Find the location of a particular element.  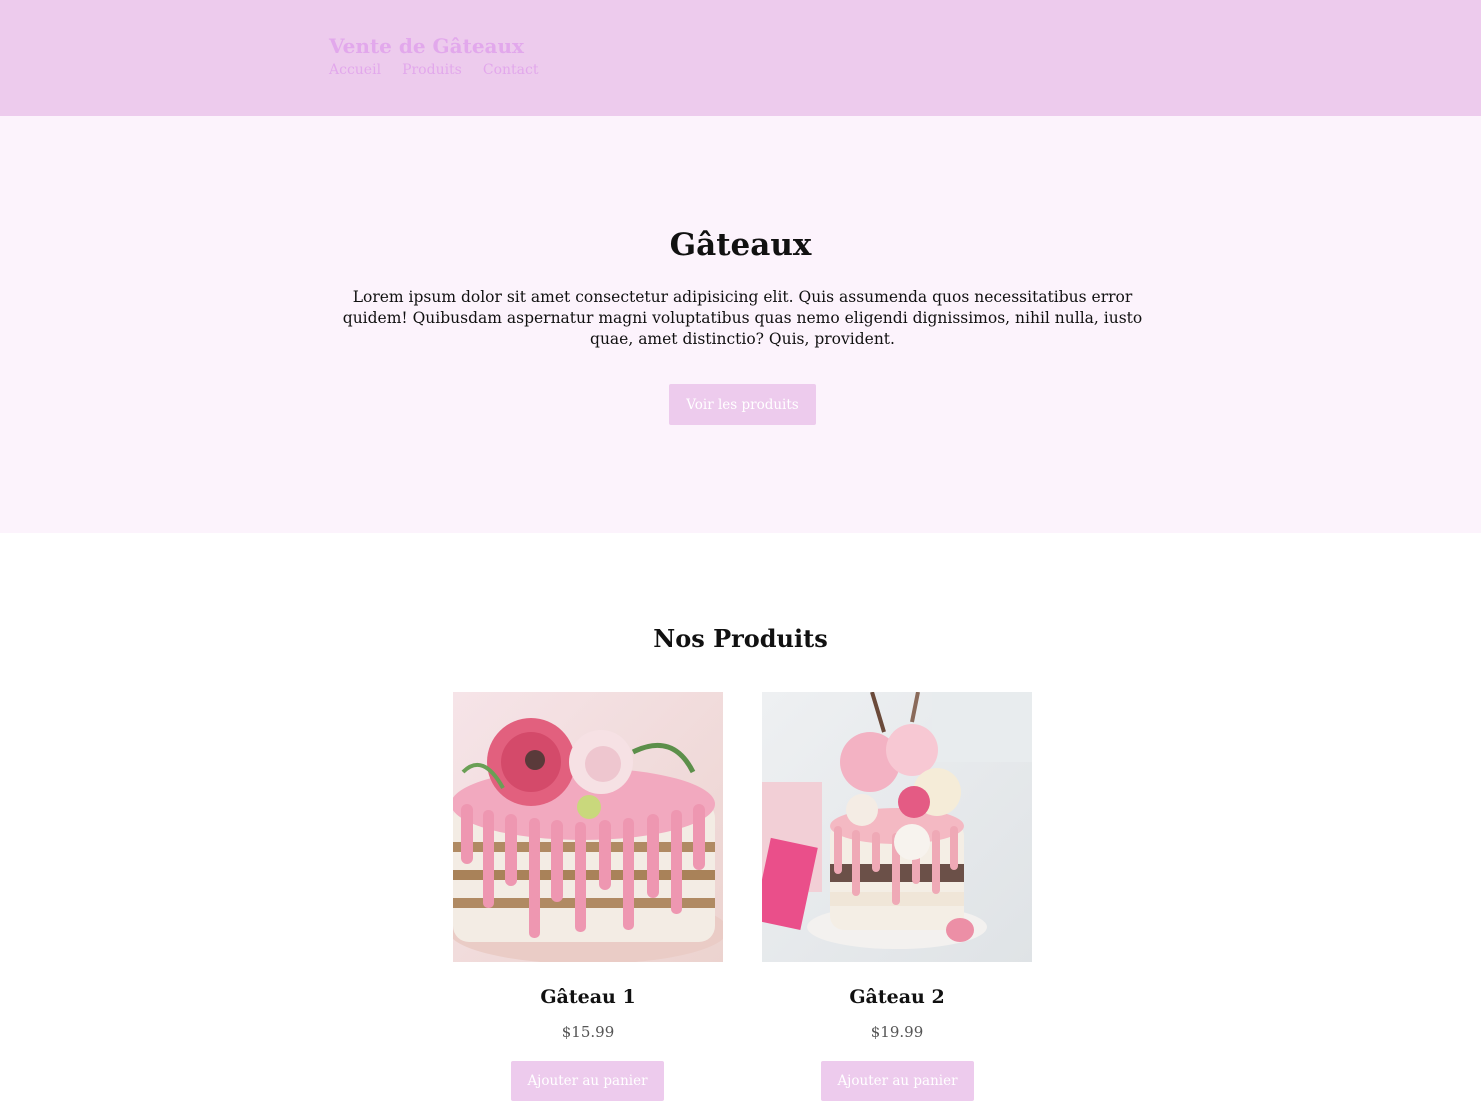

product-name: Gâteau 1 is located at coordinates (588, 997).